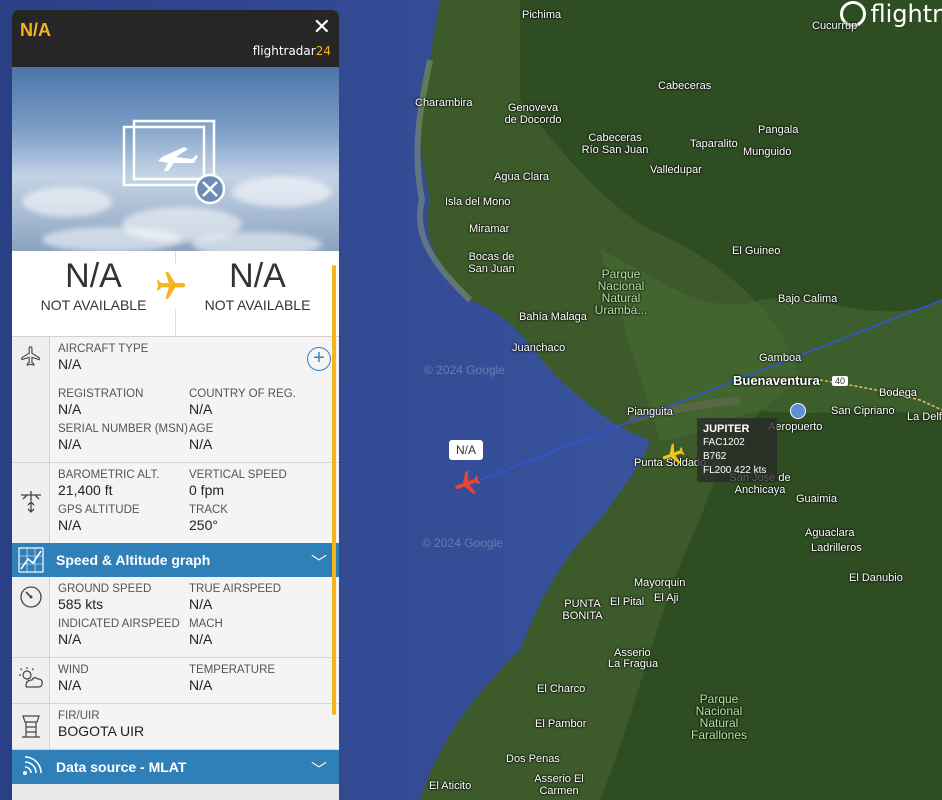  What do you see at coordinates (203, 525) in the screenshot?
I see `track-value: 250°` at bounding box center [203, 525].